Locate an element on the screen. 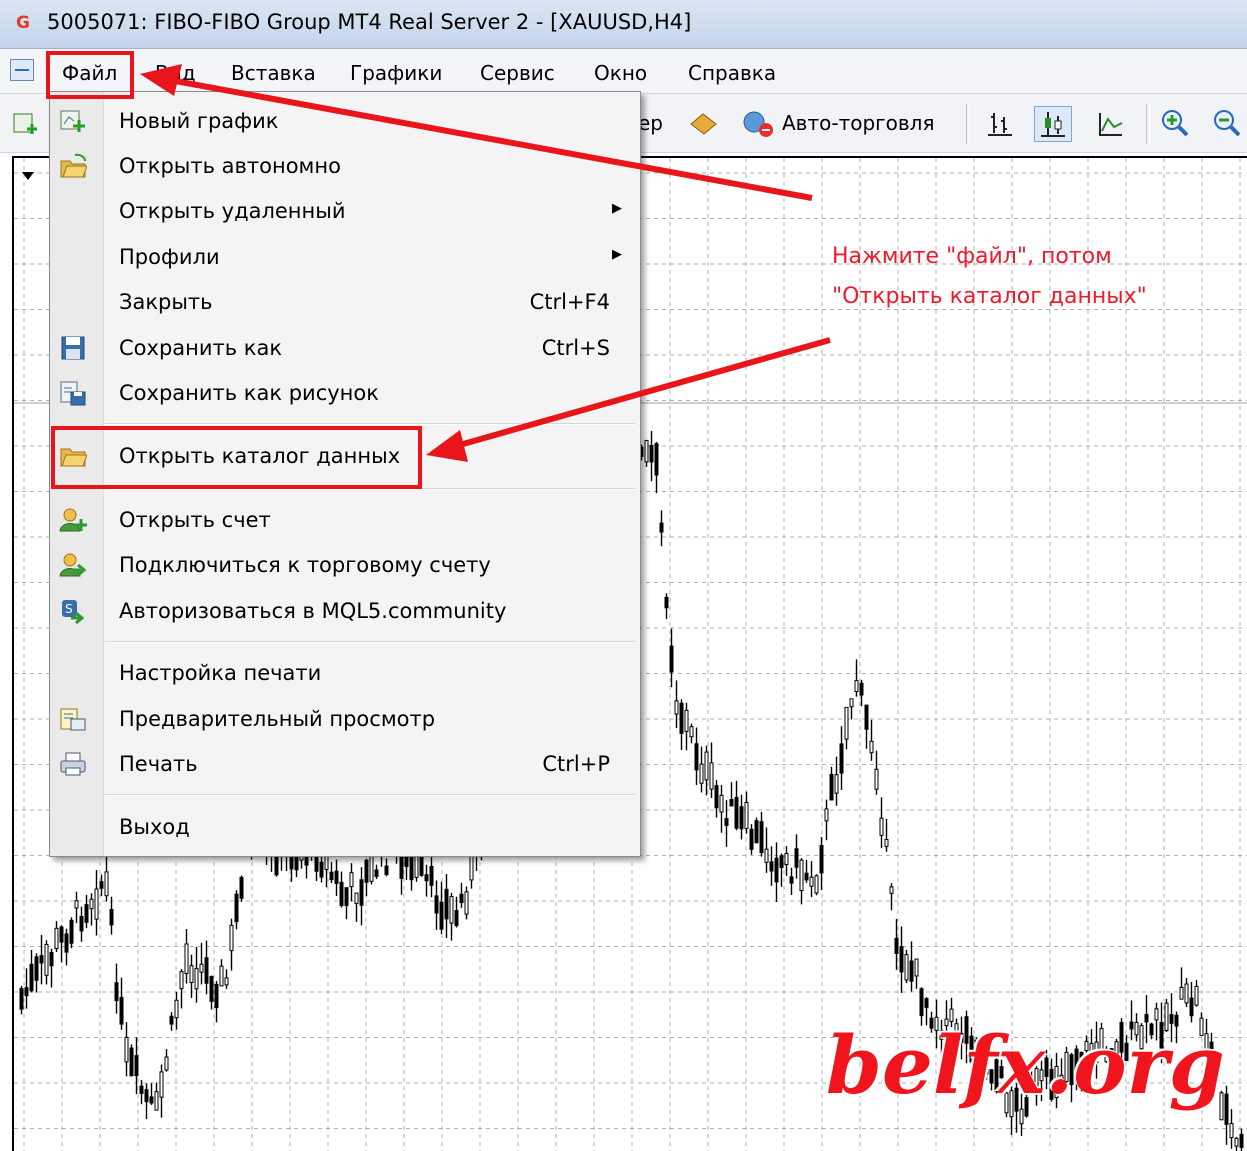 The width and height of the screenshot is (1247, 1151). menu-label: Настройка печати is located at coordinates (220, 673).